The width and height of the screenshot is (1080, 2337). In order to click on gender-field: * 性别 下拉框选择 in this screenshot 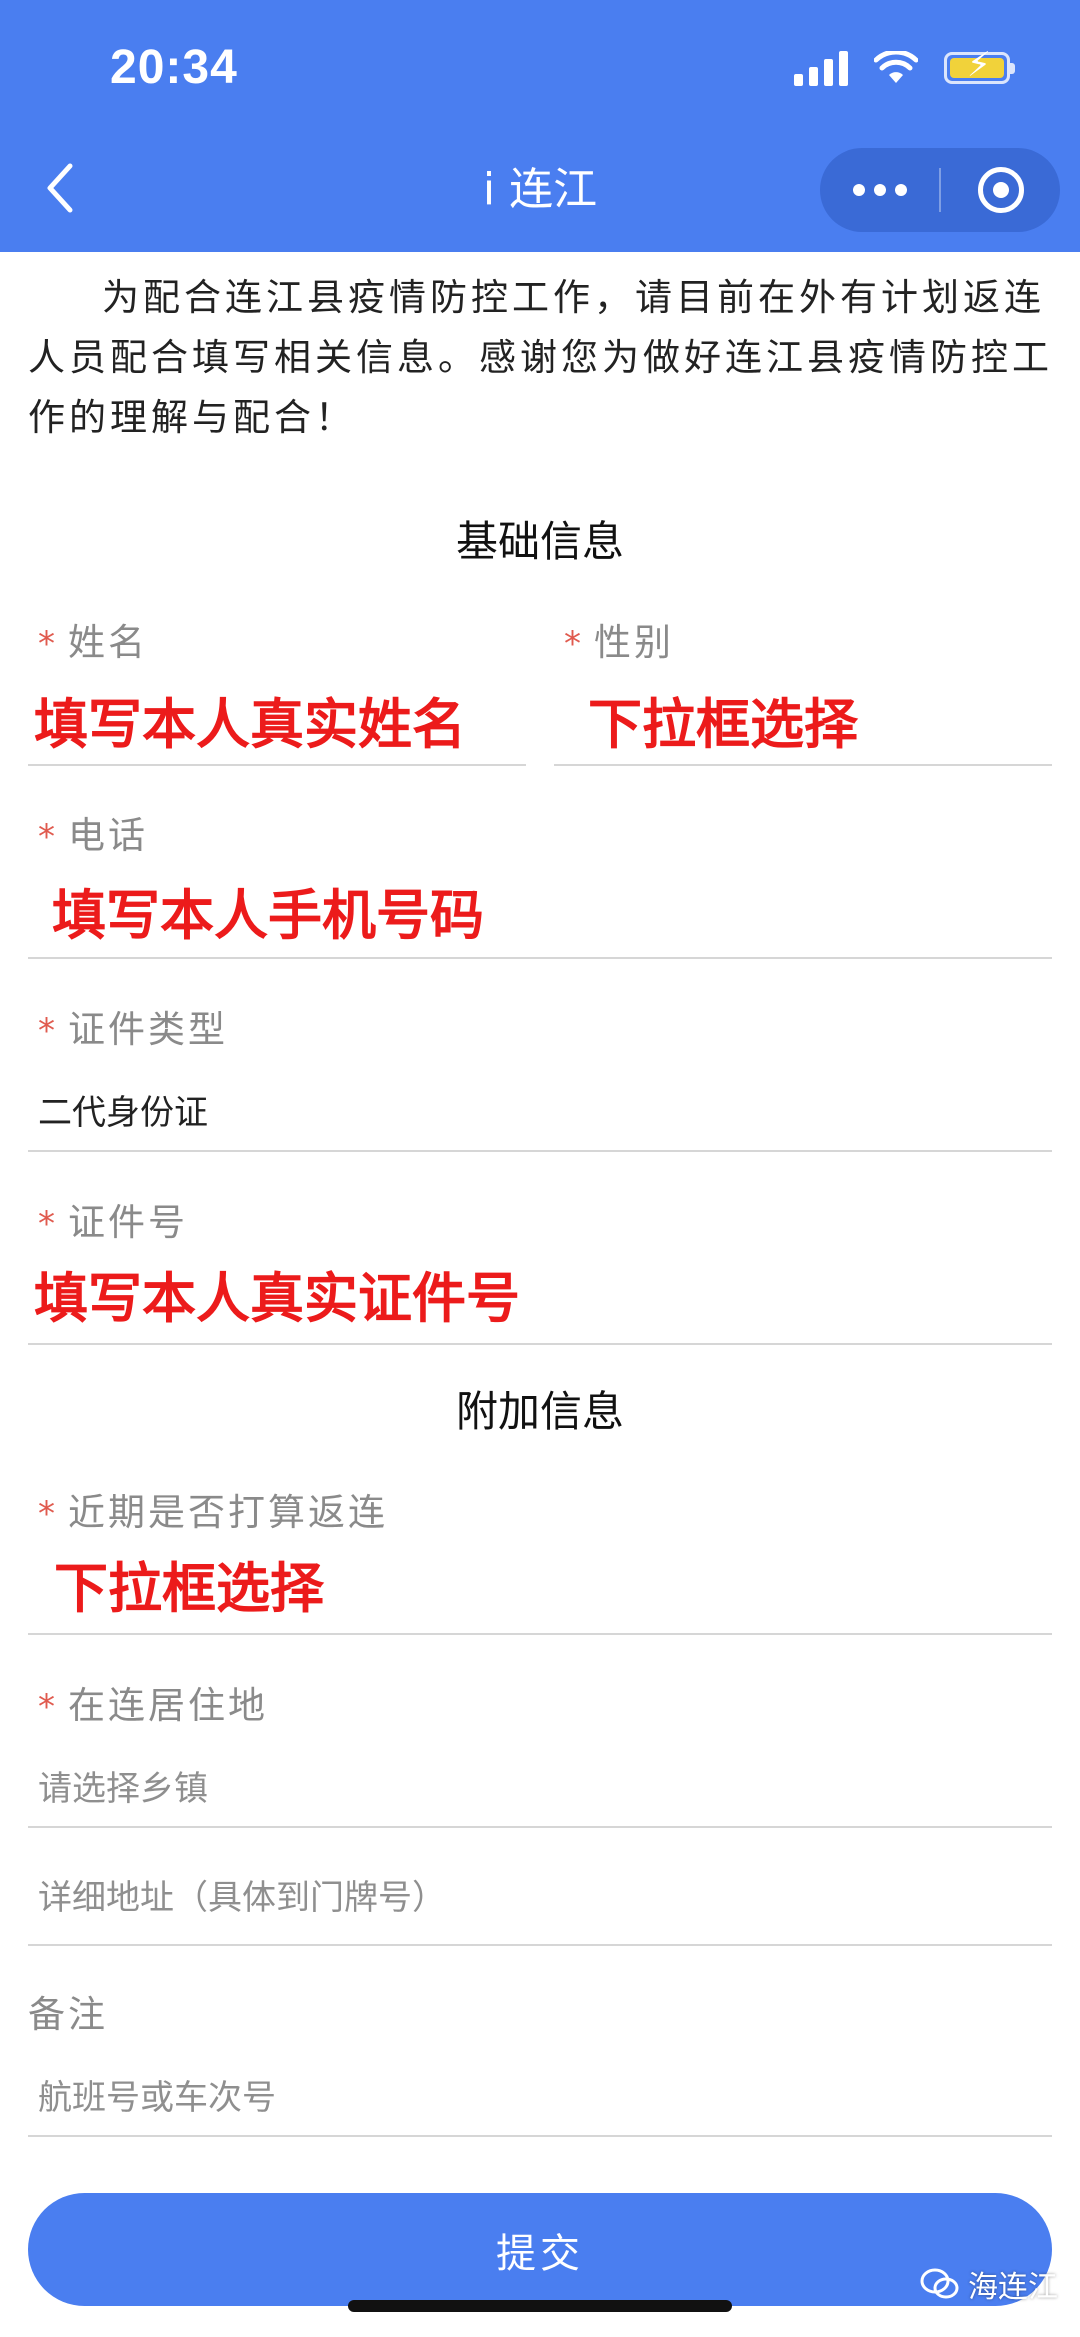, I will do `click(803, 683)`.